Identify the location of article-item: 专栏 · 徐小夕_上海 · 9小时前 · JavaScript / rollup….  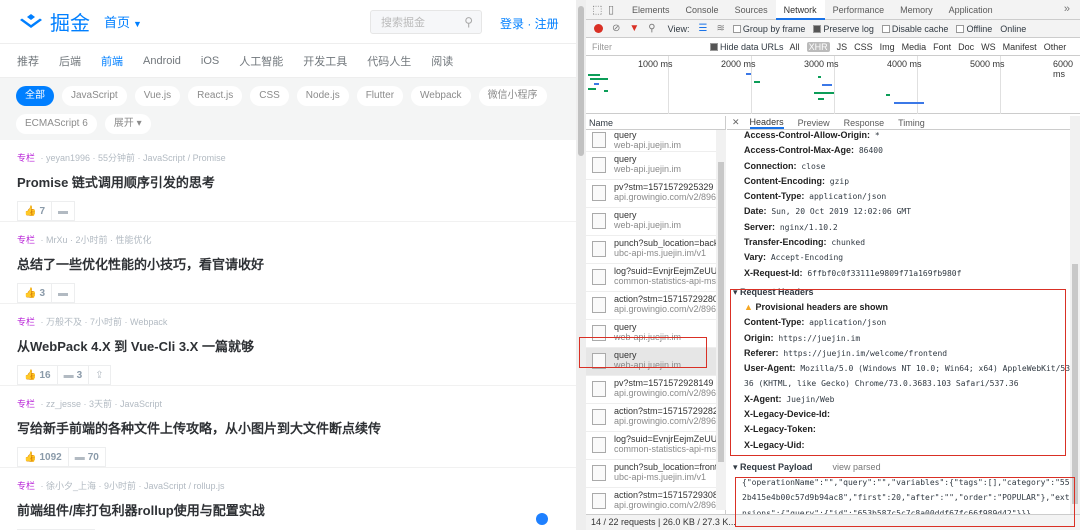
(288, 499).